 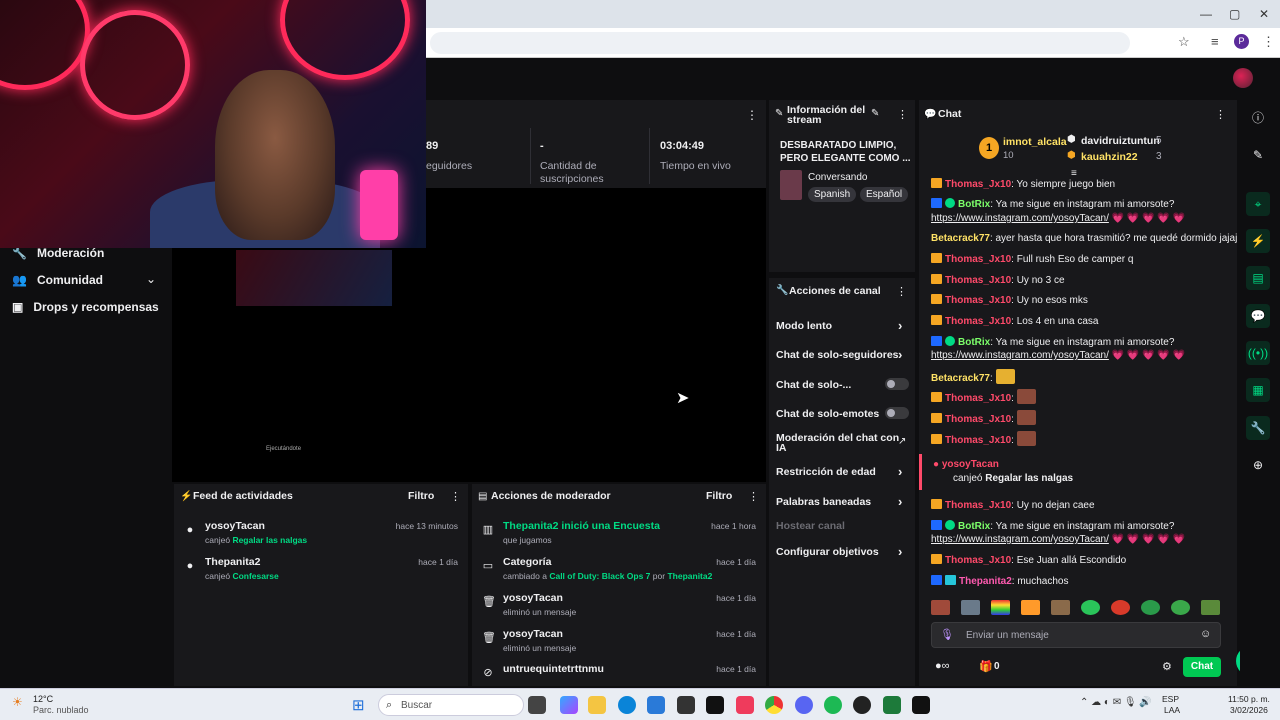 What do you see at coordinates (897, 413) in the screenshot?
I see `emotes-only-toggle` at bounding box center [897, 413].